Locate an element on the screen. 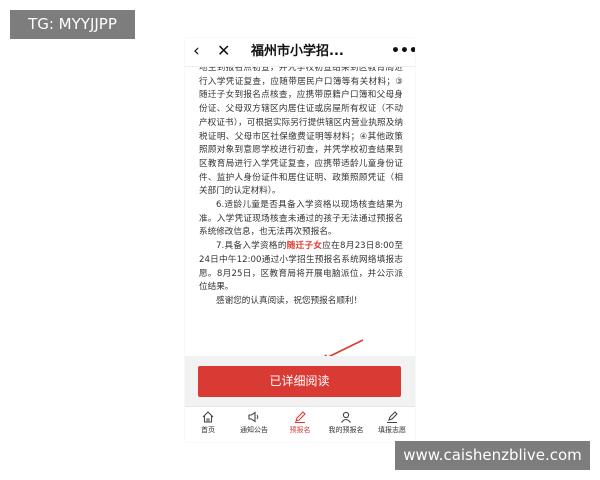  tab-notices: 通知公告 is located at coordinates (254, 424).